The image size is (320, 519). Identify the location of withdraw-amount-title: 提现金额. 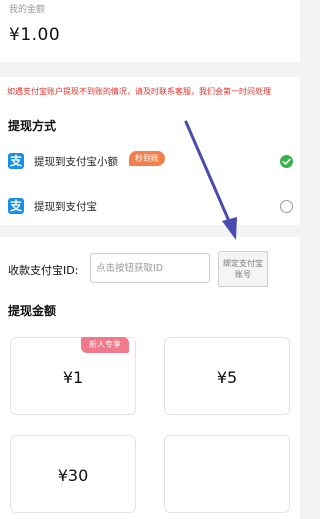
(32, 311).